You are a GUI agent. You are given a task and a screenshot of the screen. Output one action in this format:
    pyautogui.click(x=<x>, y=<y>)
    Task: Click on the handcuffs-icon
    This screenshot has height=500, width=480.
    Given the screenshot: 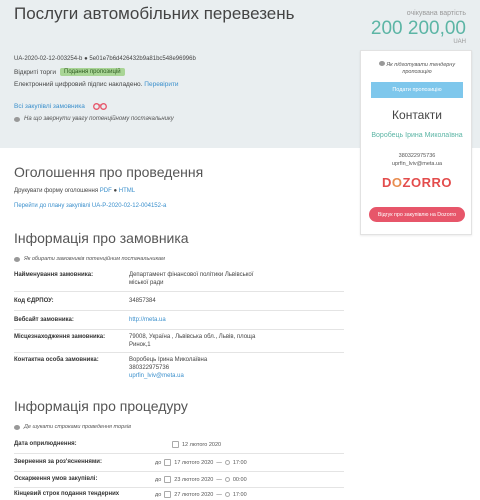 What is the action you would take?
    pyautogui.click(x=99, y=106)
    